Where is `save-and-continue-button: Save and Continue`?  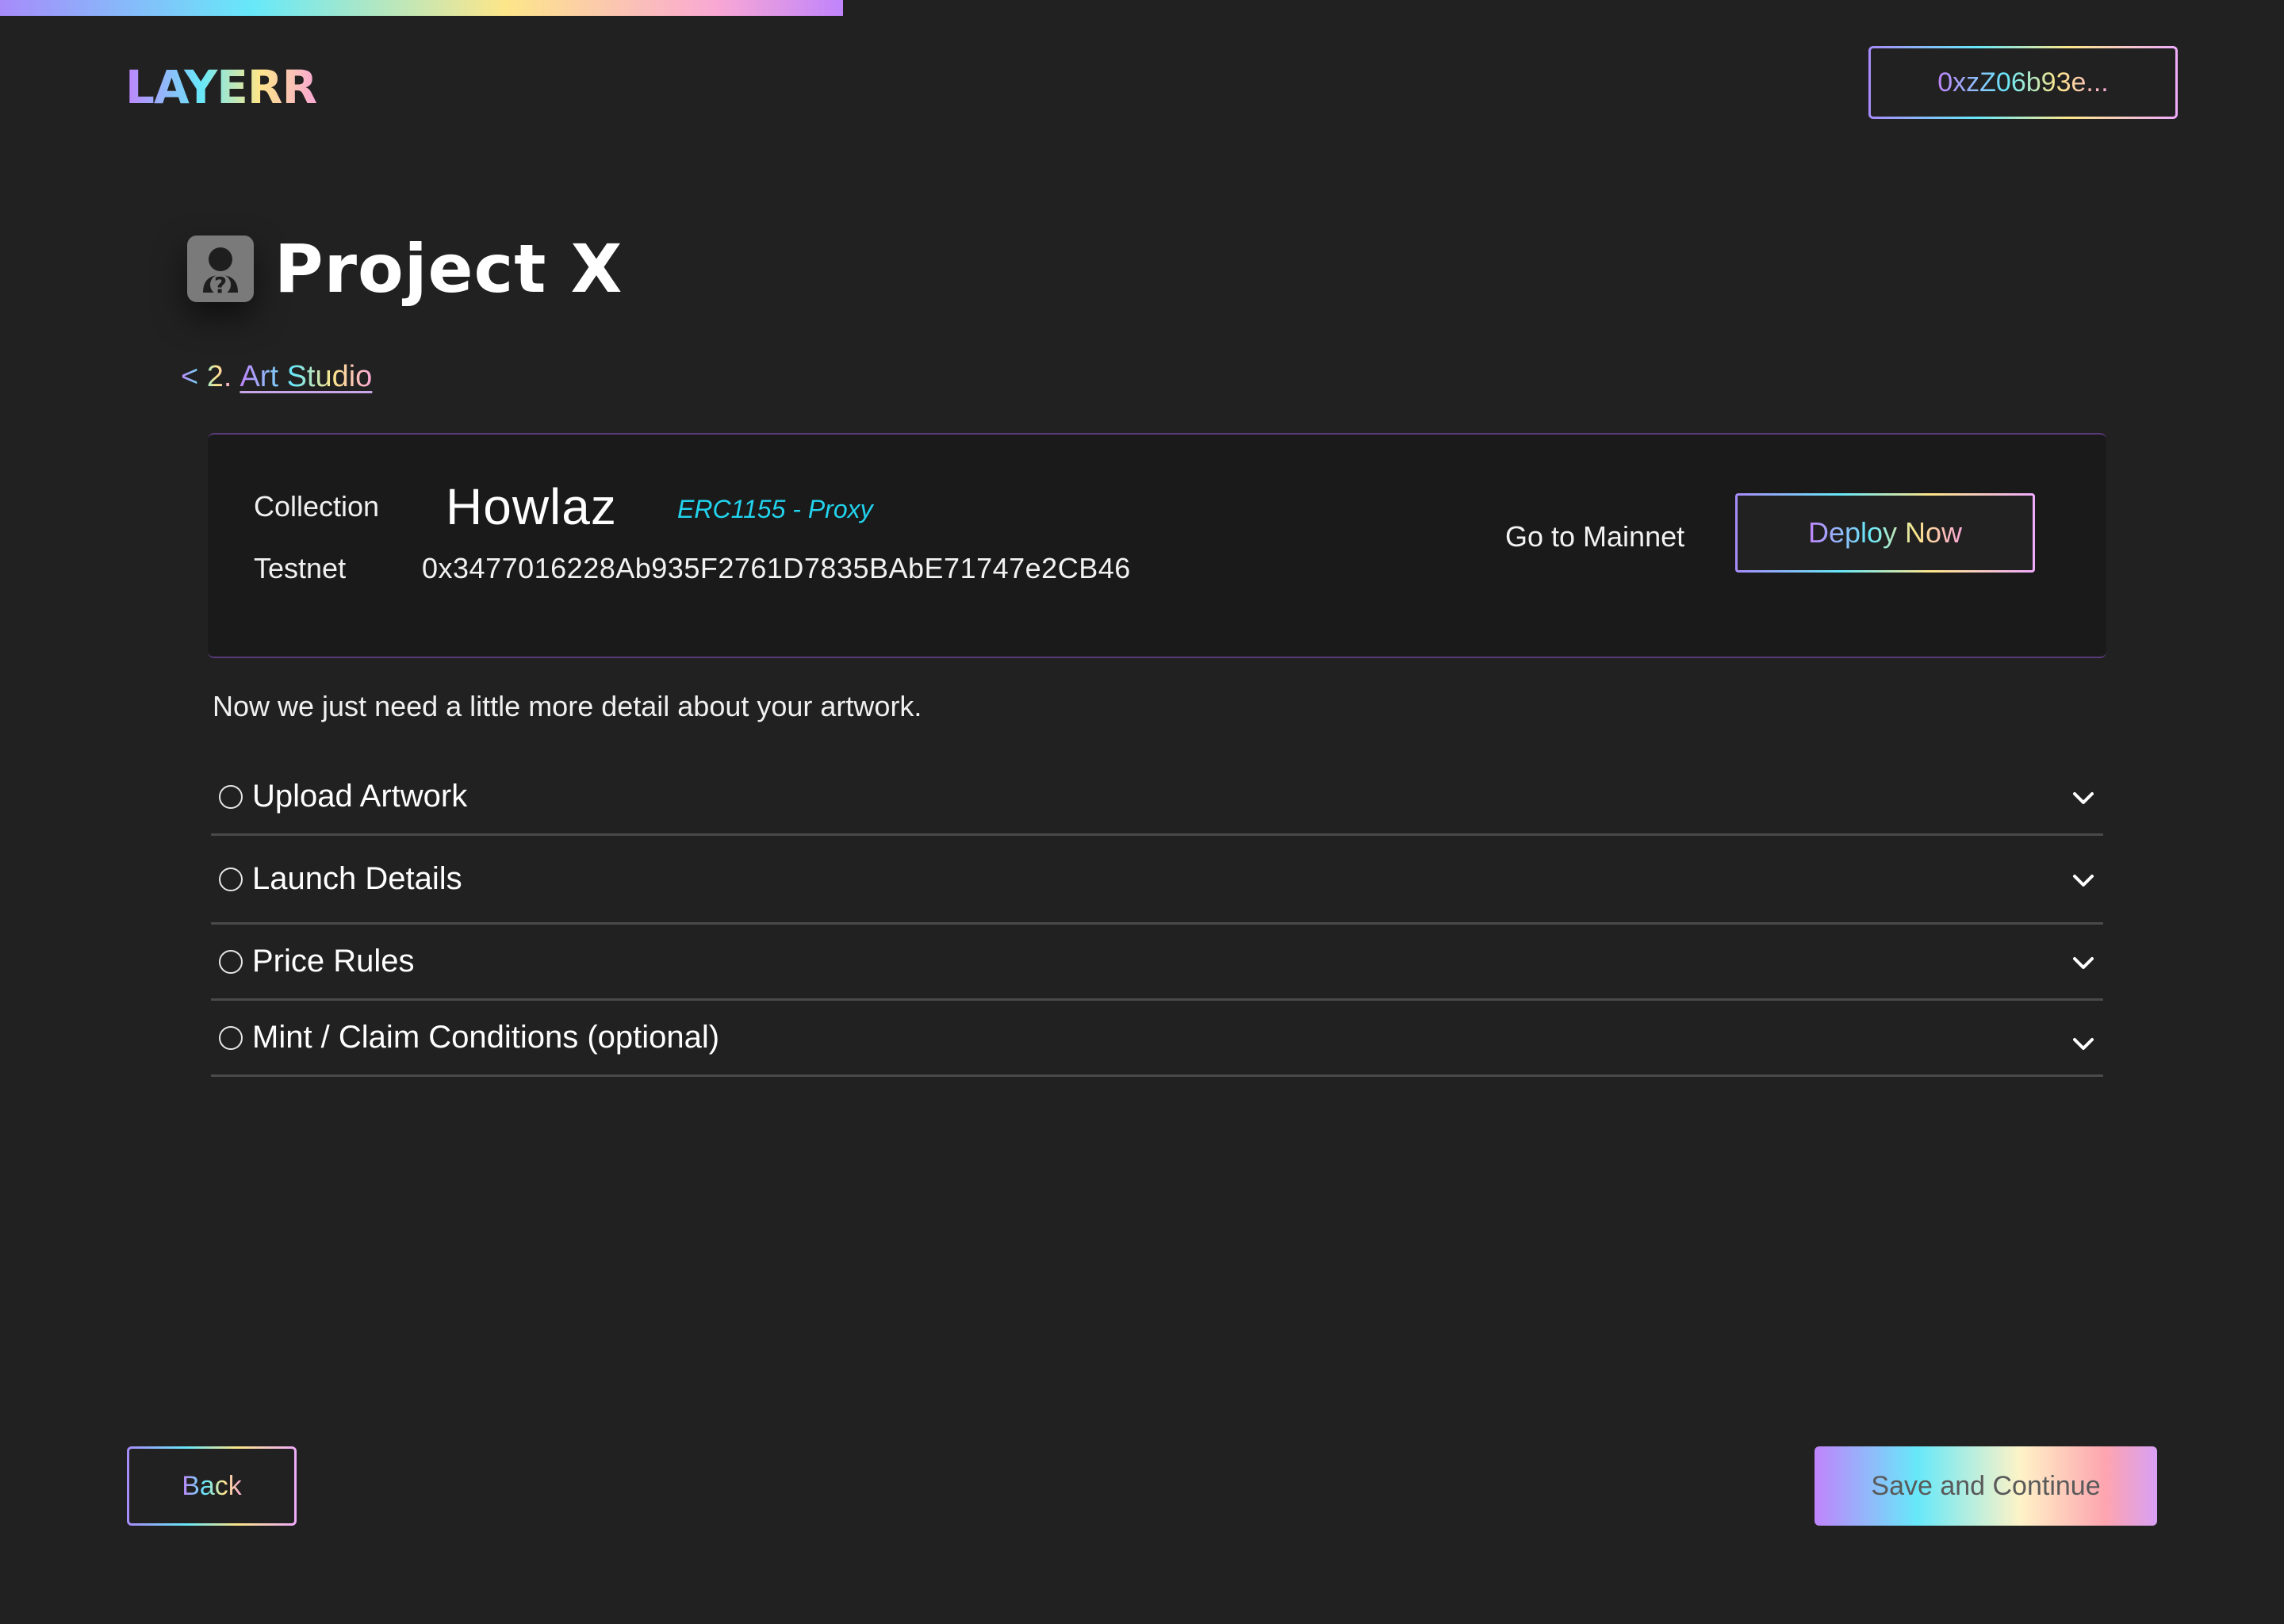
save-and-continue-button: Save and Continue is located at coordinates (1986, 1486).